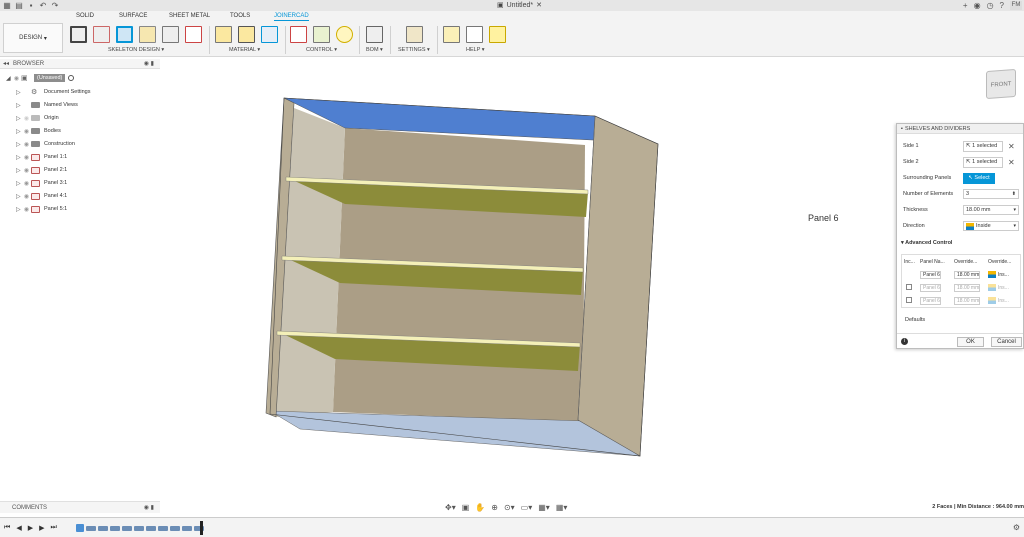 This screenshot has width=1024, height=537. What do you see at coordinates (494, 507) in the screenshot?
I see `zoom-icon: ⊕` at bounding box center [494, 507].